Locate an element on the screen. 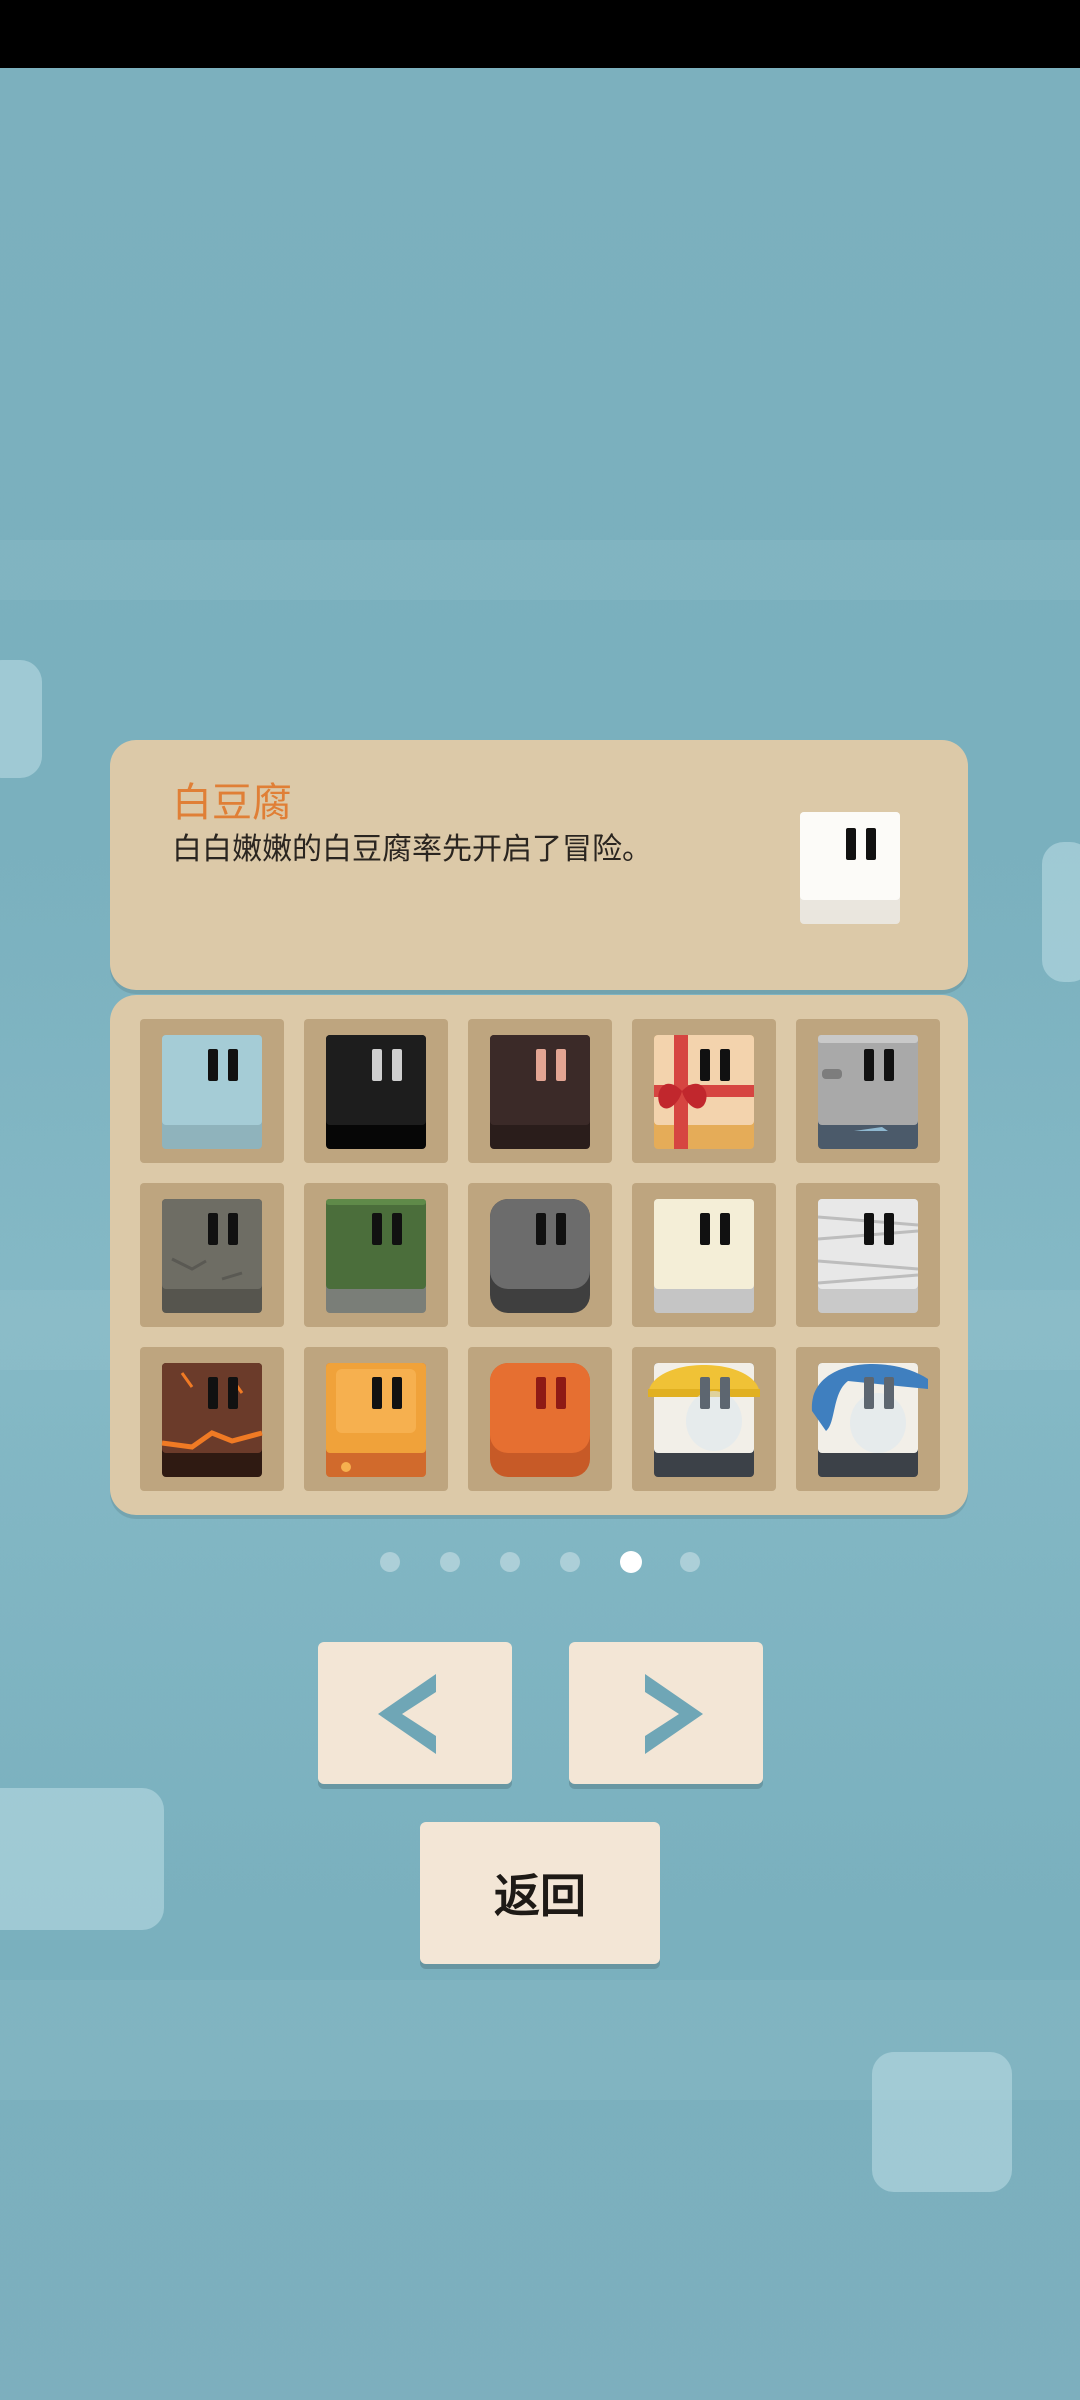 The height and width of the screenshot is (2400, 1080). character-info-card: 白豆腐 白白嫩嫩的白豆腐率先开启了冒险。 is located at coordinates (539, 865).